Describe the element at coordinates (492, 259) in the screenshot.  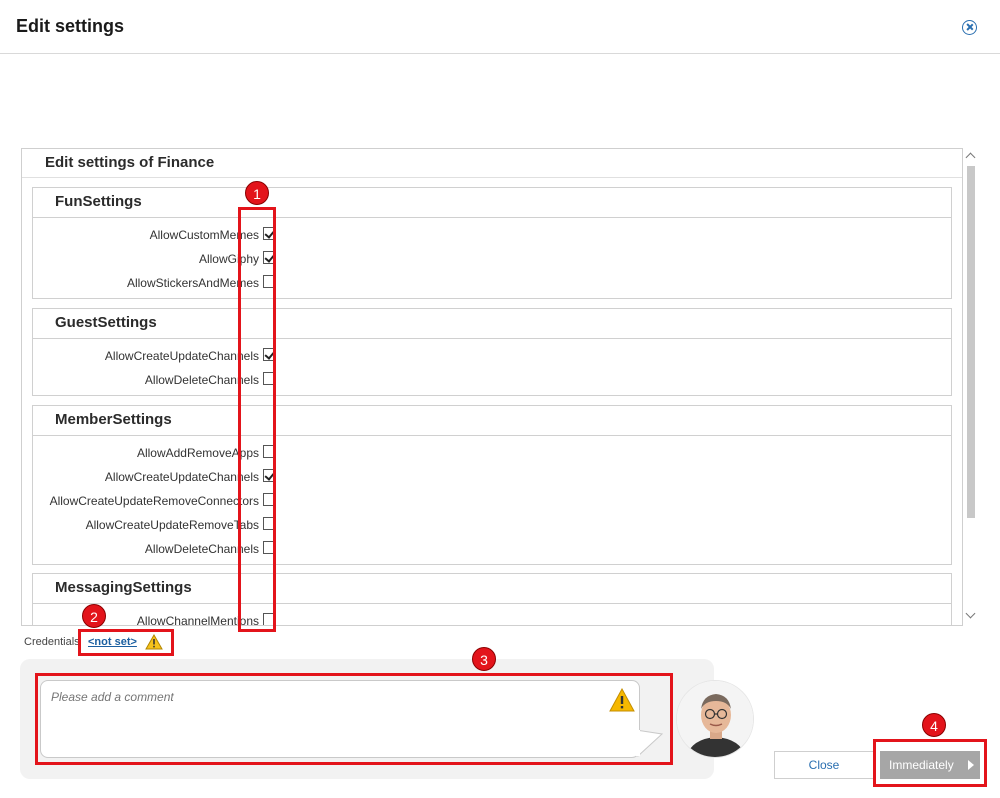
I see `setting-row: AllowGiphy` at that location.